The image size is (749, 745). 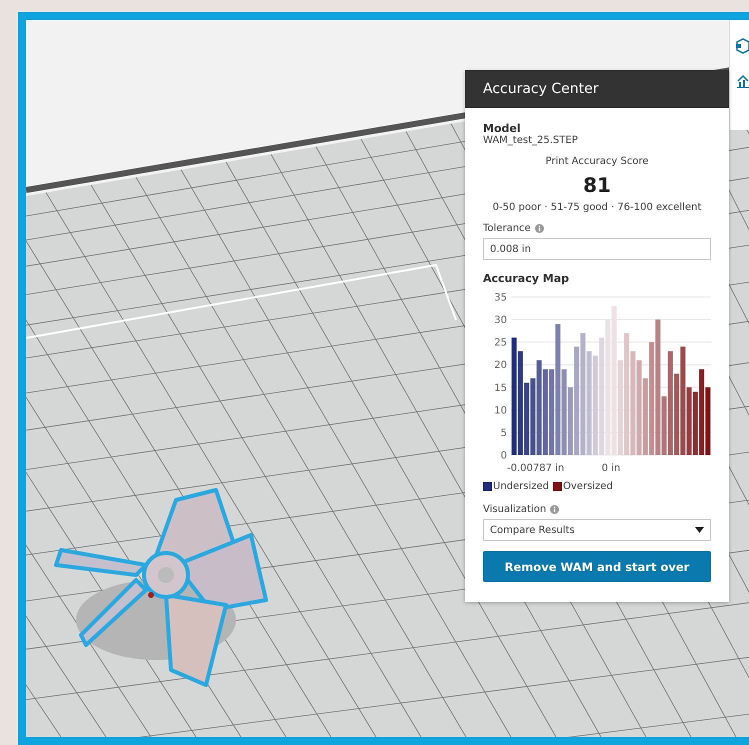 I want to click on visualization-label: Visualization, so click(x=514, y=509).